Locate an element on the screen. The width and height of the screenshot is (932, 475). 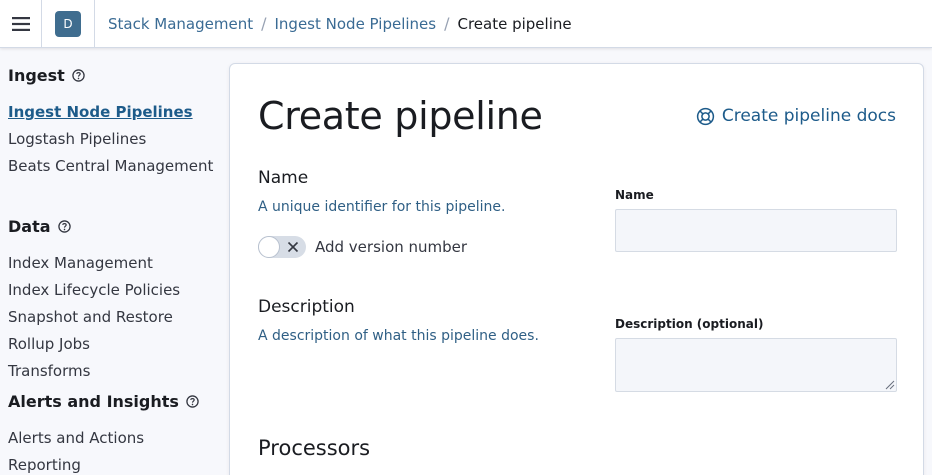
sidebar-item-logstash-pipelines: Logstash Pipelines is located at coordinates (77, 139).